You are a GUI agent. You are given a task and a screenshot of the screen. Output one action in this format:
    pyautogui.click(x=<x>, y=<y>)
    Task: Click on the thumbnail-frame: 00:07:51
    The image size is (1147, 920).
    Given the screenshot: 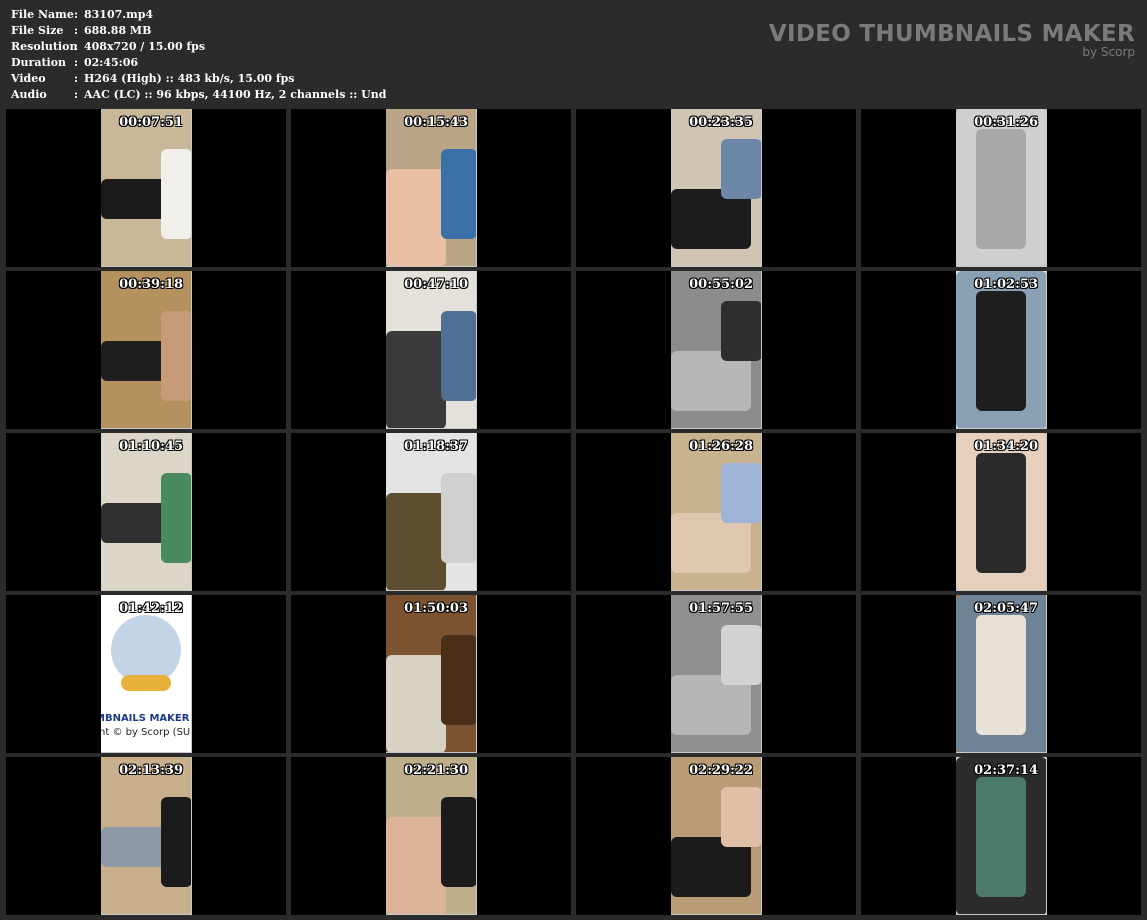 What is the action you would take?
    pyautogui.click(x=146, y=188)
    